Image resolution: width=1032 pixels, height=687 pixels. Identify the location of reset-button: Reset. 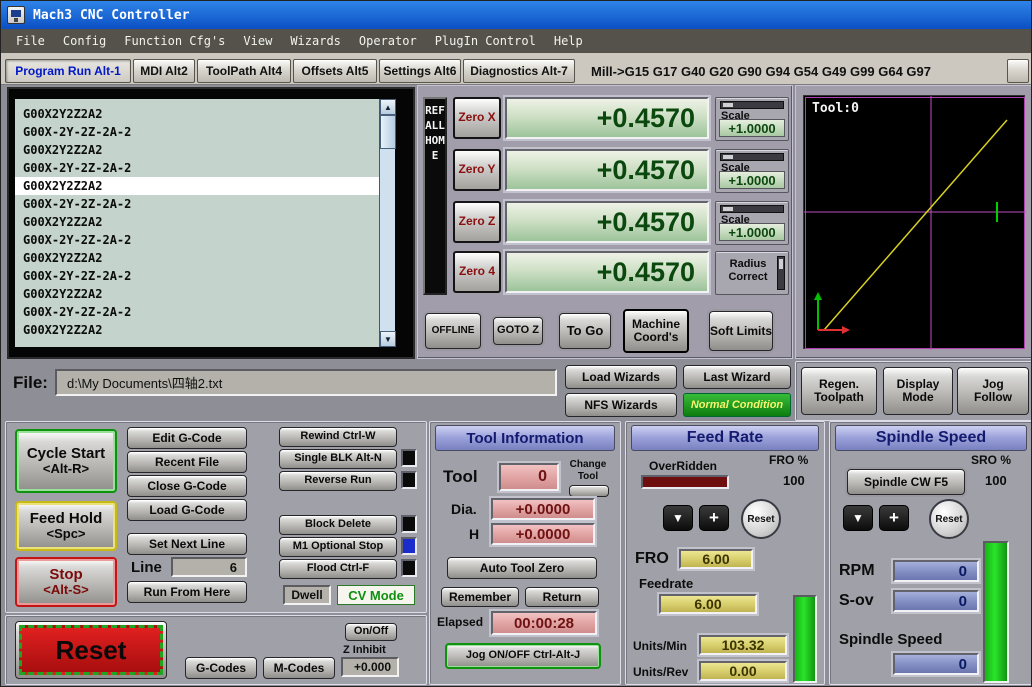
(91, 650).